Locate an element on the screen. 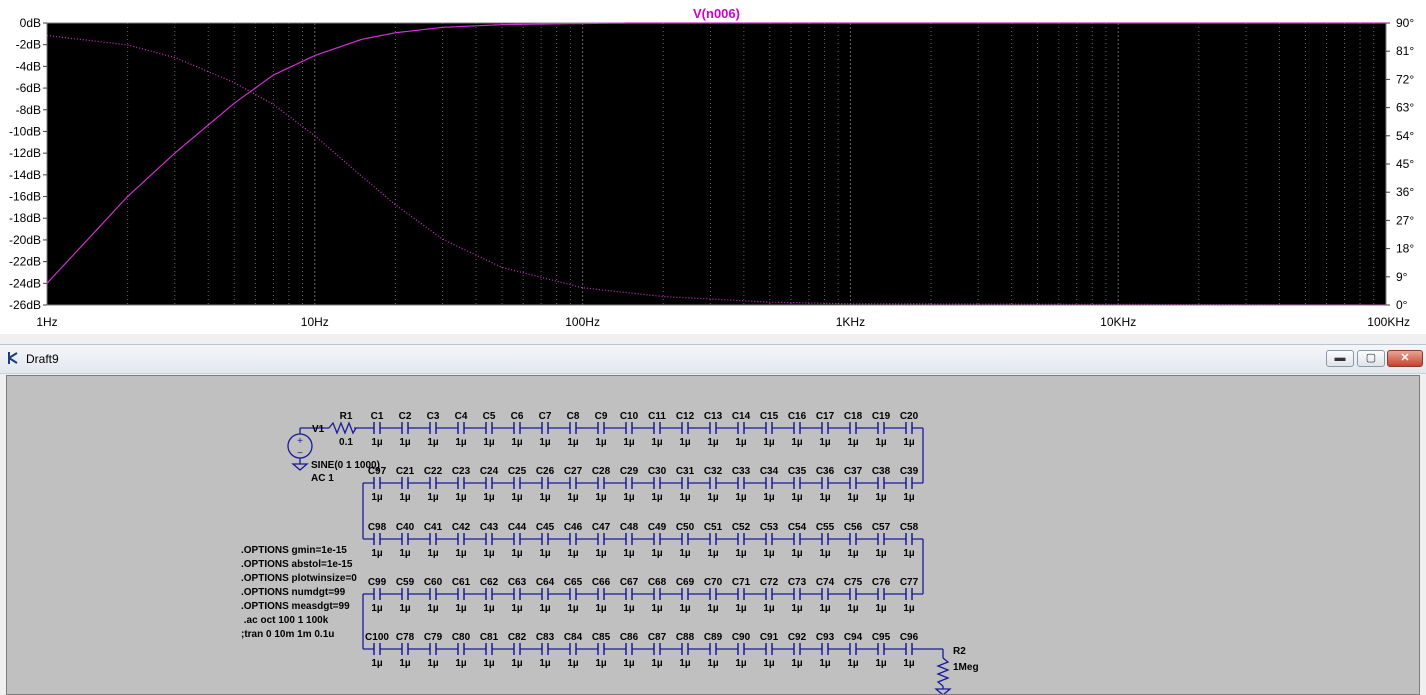 The height and width of the screenshot is (695, 1426). directive-measdgt: .OPTIONS measdgt=99 is located at coordinates (299, 607).